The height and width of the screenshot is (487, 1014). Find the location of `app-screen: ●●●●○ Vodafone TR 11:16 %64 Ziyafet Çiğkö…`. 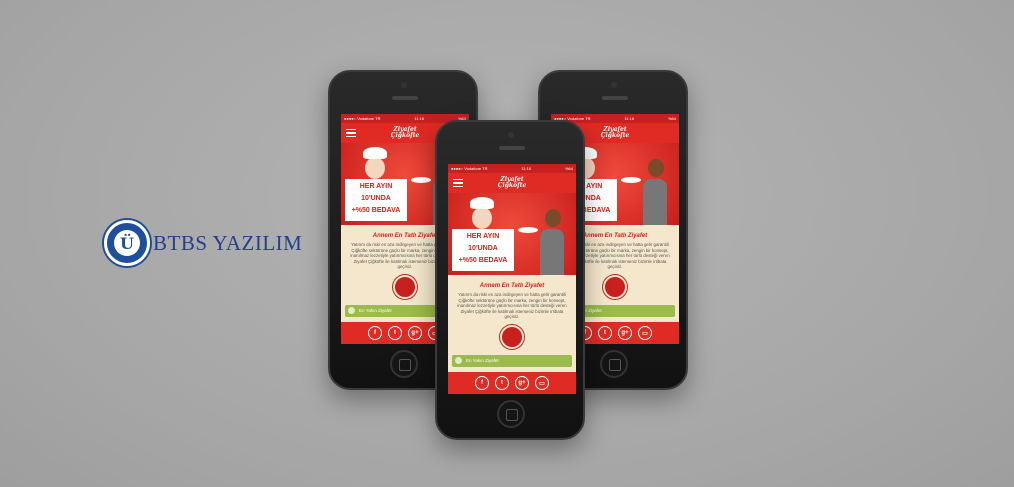

app-screen: ●●●●○ Vodafone TR 11:16 %64 Ziyafet Çiğkö… is located at coordinates (512, 279).